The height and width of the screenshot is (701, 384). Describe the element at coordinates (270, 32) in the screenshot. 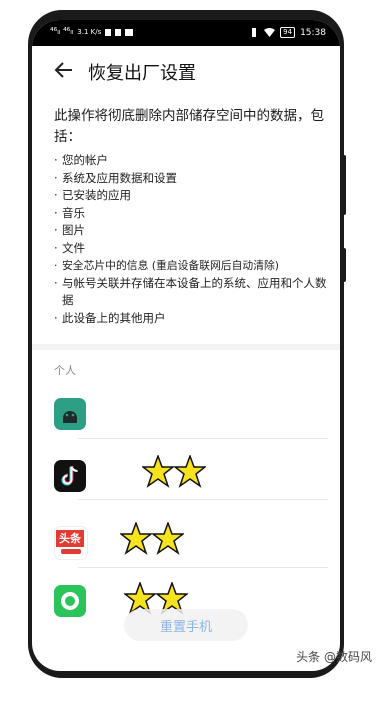

I see `wifi-icon` at that location.